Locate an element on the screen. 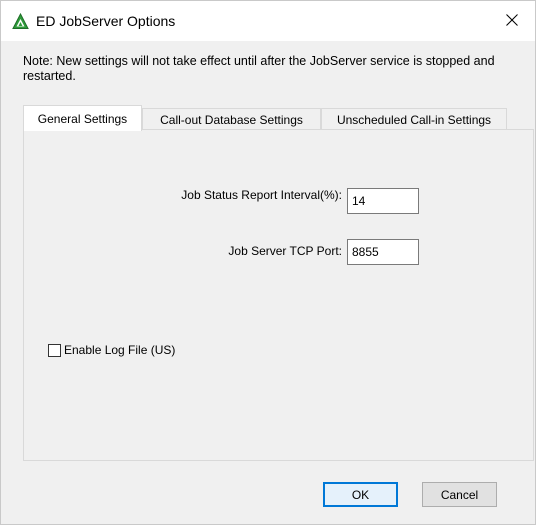 The width and height of the screenshot is (536, 525). app-triangle-icon is located at coordinates (20, 21).